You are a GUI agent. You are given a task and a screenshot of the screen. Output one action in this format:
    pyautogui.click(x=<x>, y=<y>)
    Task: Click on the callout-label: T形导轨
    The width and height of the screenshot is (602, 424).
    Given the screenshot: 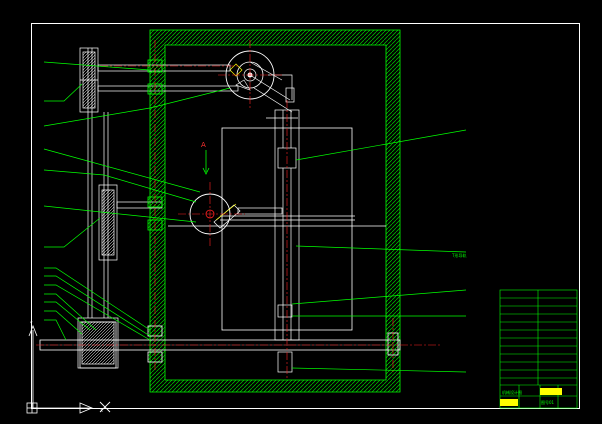 What is the action you would take?
    pyautogui.click(x=458, y=255)
    